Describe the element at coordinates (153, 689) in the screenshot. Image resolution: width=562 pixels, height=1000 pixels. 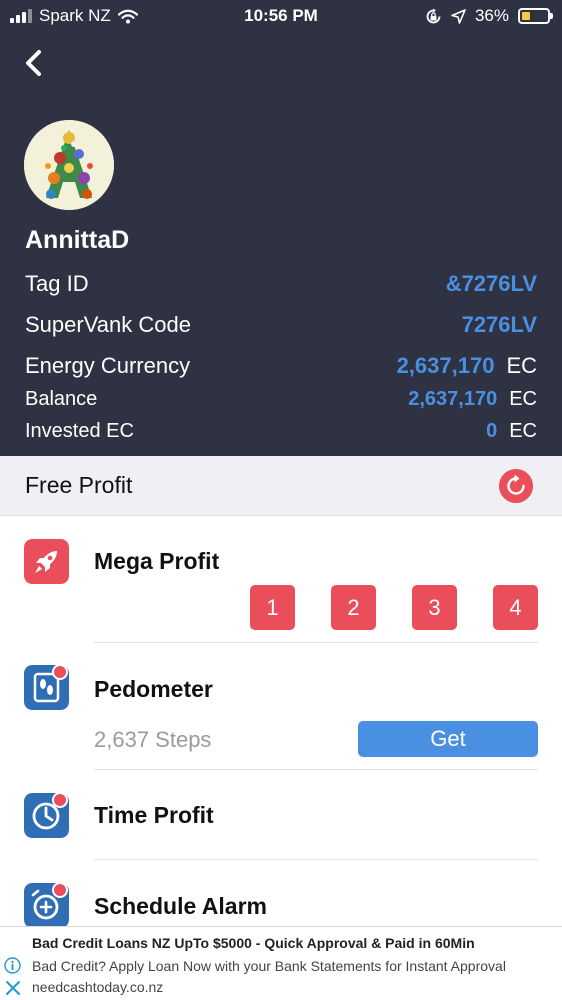
I see `pedometer-title: Pedometer` at that location.